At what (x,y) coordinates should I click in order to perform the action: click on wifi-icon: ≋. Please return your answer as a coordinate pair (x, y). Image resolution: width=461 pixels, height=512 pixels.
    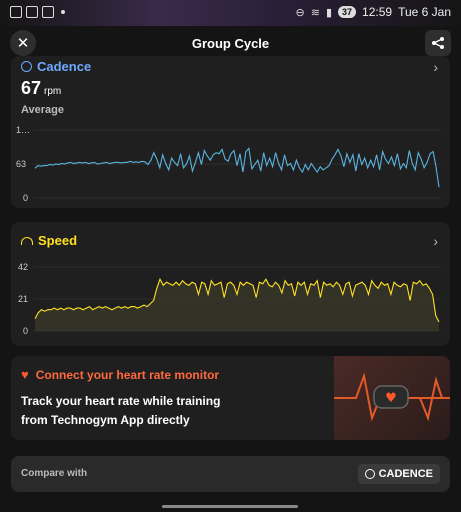
    Looking at the image, I should click on (315, 12).